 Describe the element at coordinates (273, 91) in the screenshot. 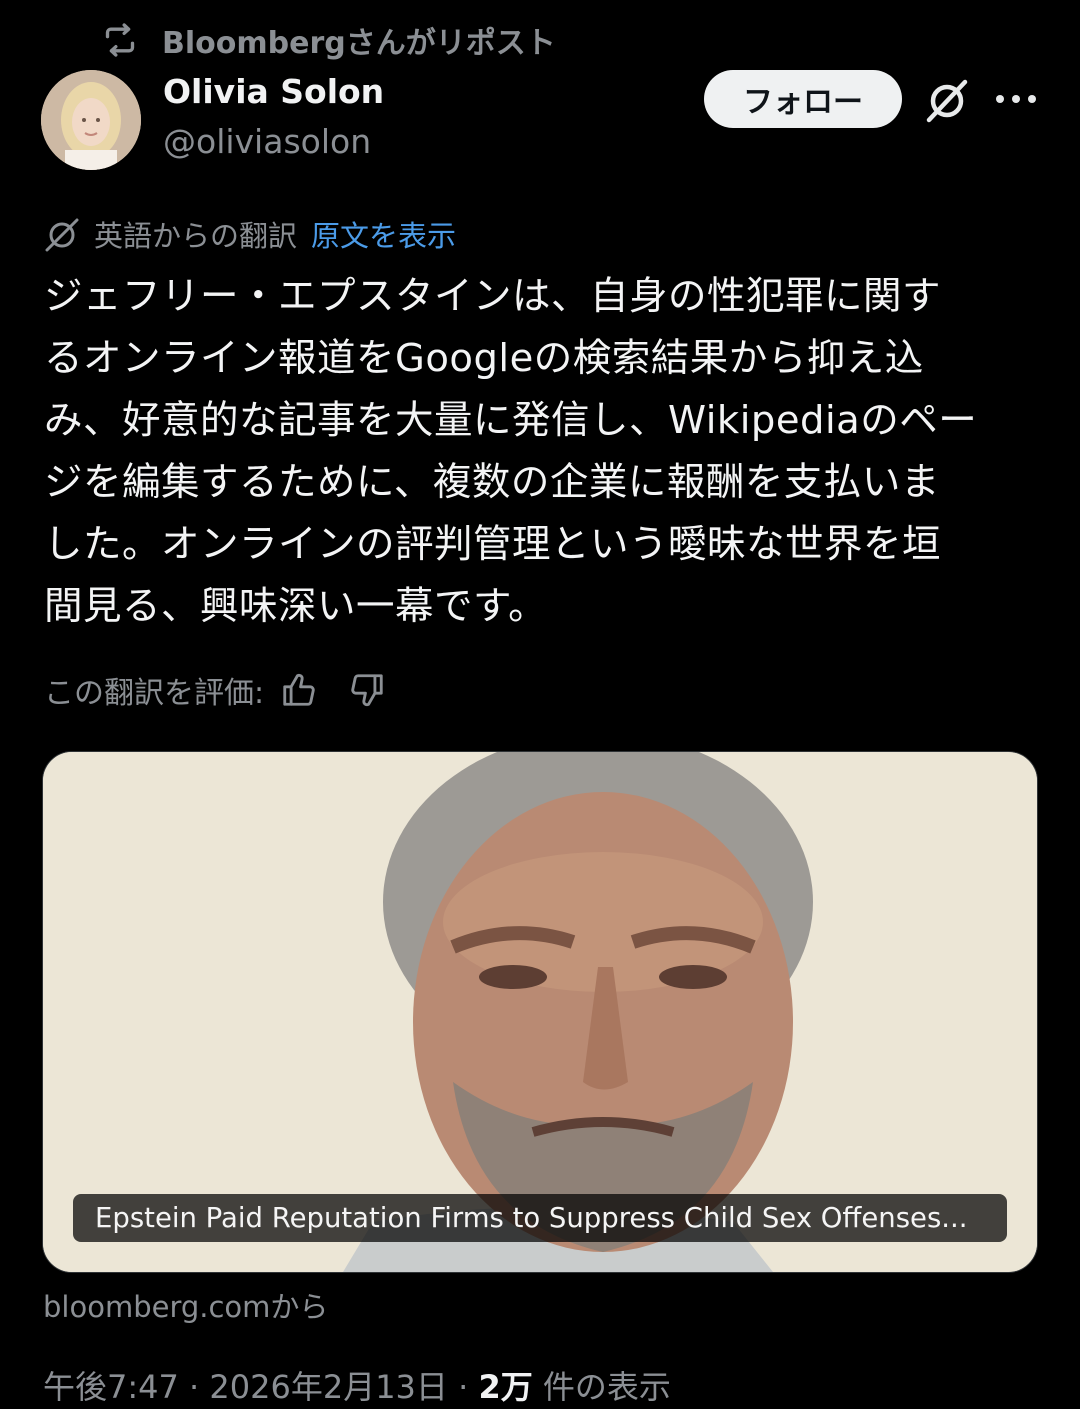

I see `author-name: Olivia Solon` at that location.